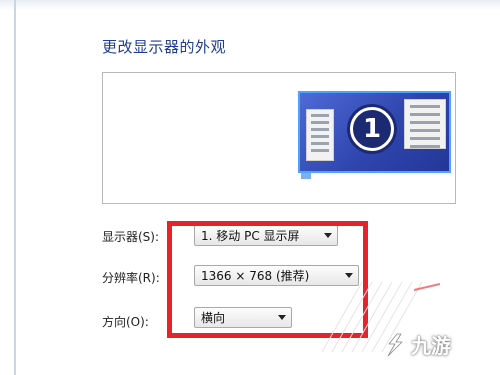 The height and width of the screenshot is (375, 500). I want to click on watermark: 九游, so click(417, 344).